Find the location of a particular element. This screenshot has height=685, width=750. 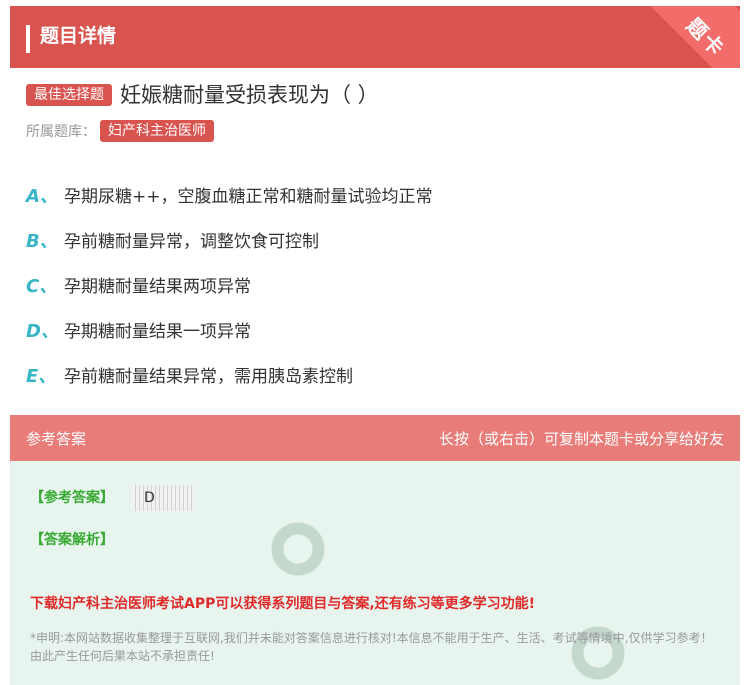

corner-ribbon-label: 题卡 is located at coordinates (705, 37).